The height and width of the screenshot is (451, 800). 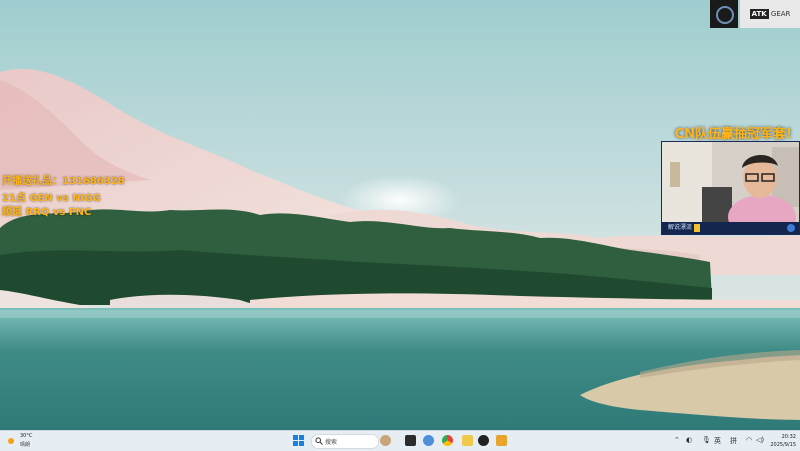 I want to click on search-placeholder: 搜索, so click(x=331, y=442).